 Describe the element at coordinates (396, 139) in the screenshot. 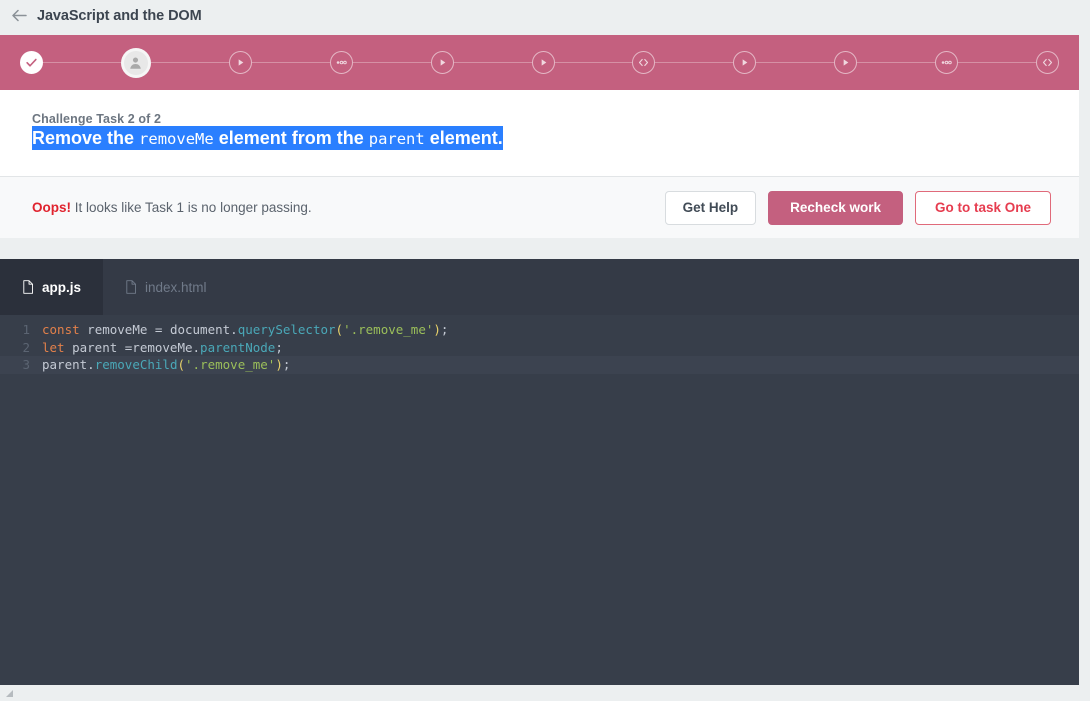

I see `heading-code-token: parent` at that location.